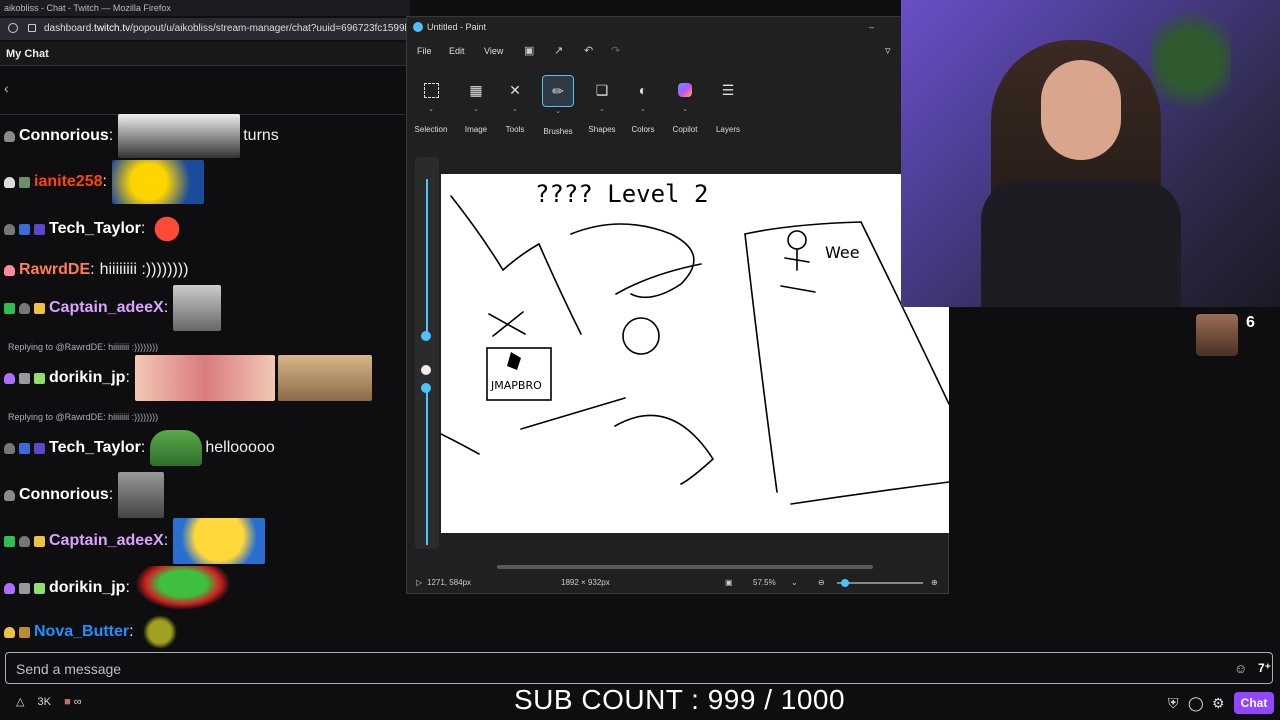  Describe the element at coordinates (1218, 703) in the screenshot. I see `gear-icon: ⚙` at that location.